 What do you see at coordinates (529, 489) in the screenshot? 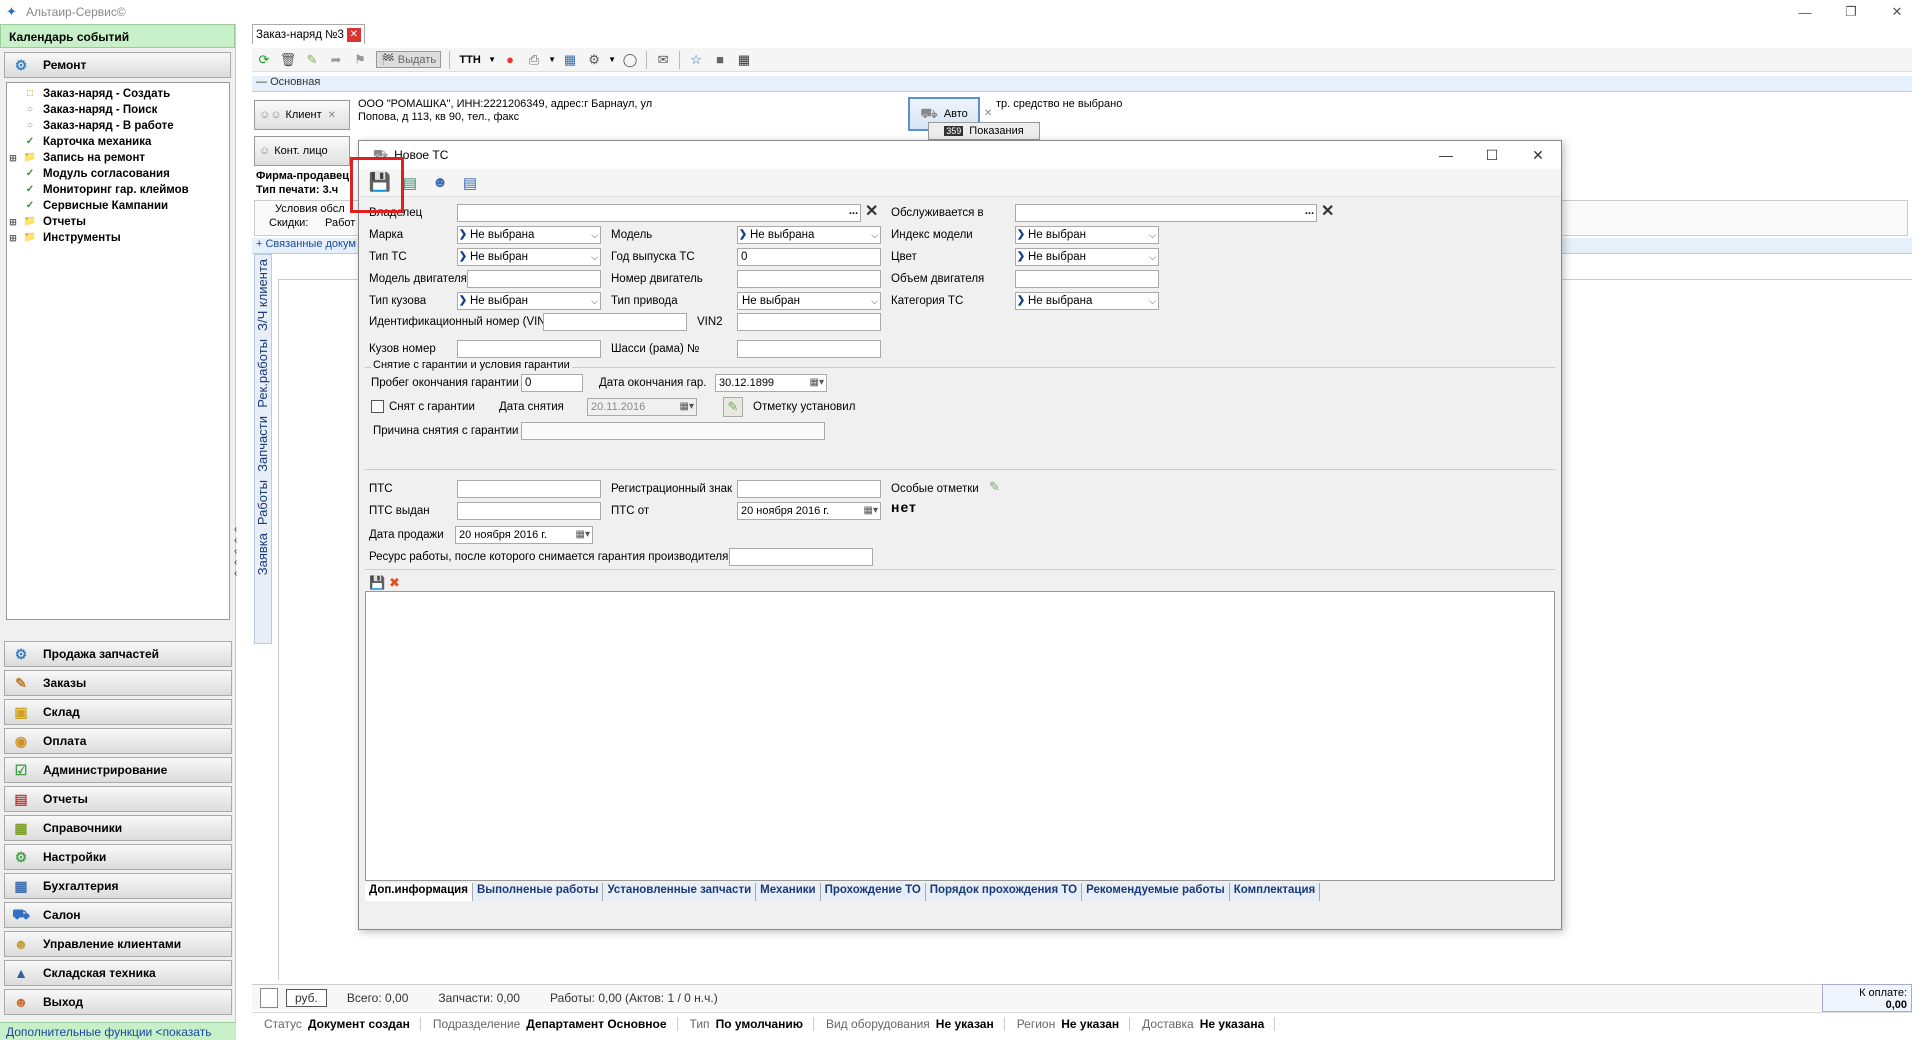
I see `pts-field` at bounding box center [529, 489].